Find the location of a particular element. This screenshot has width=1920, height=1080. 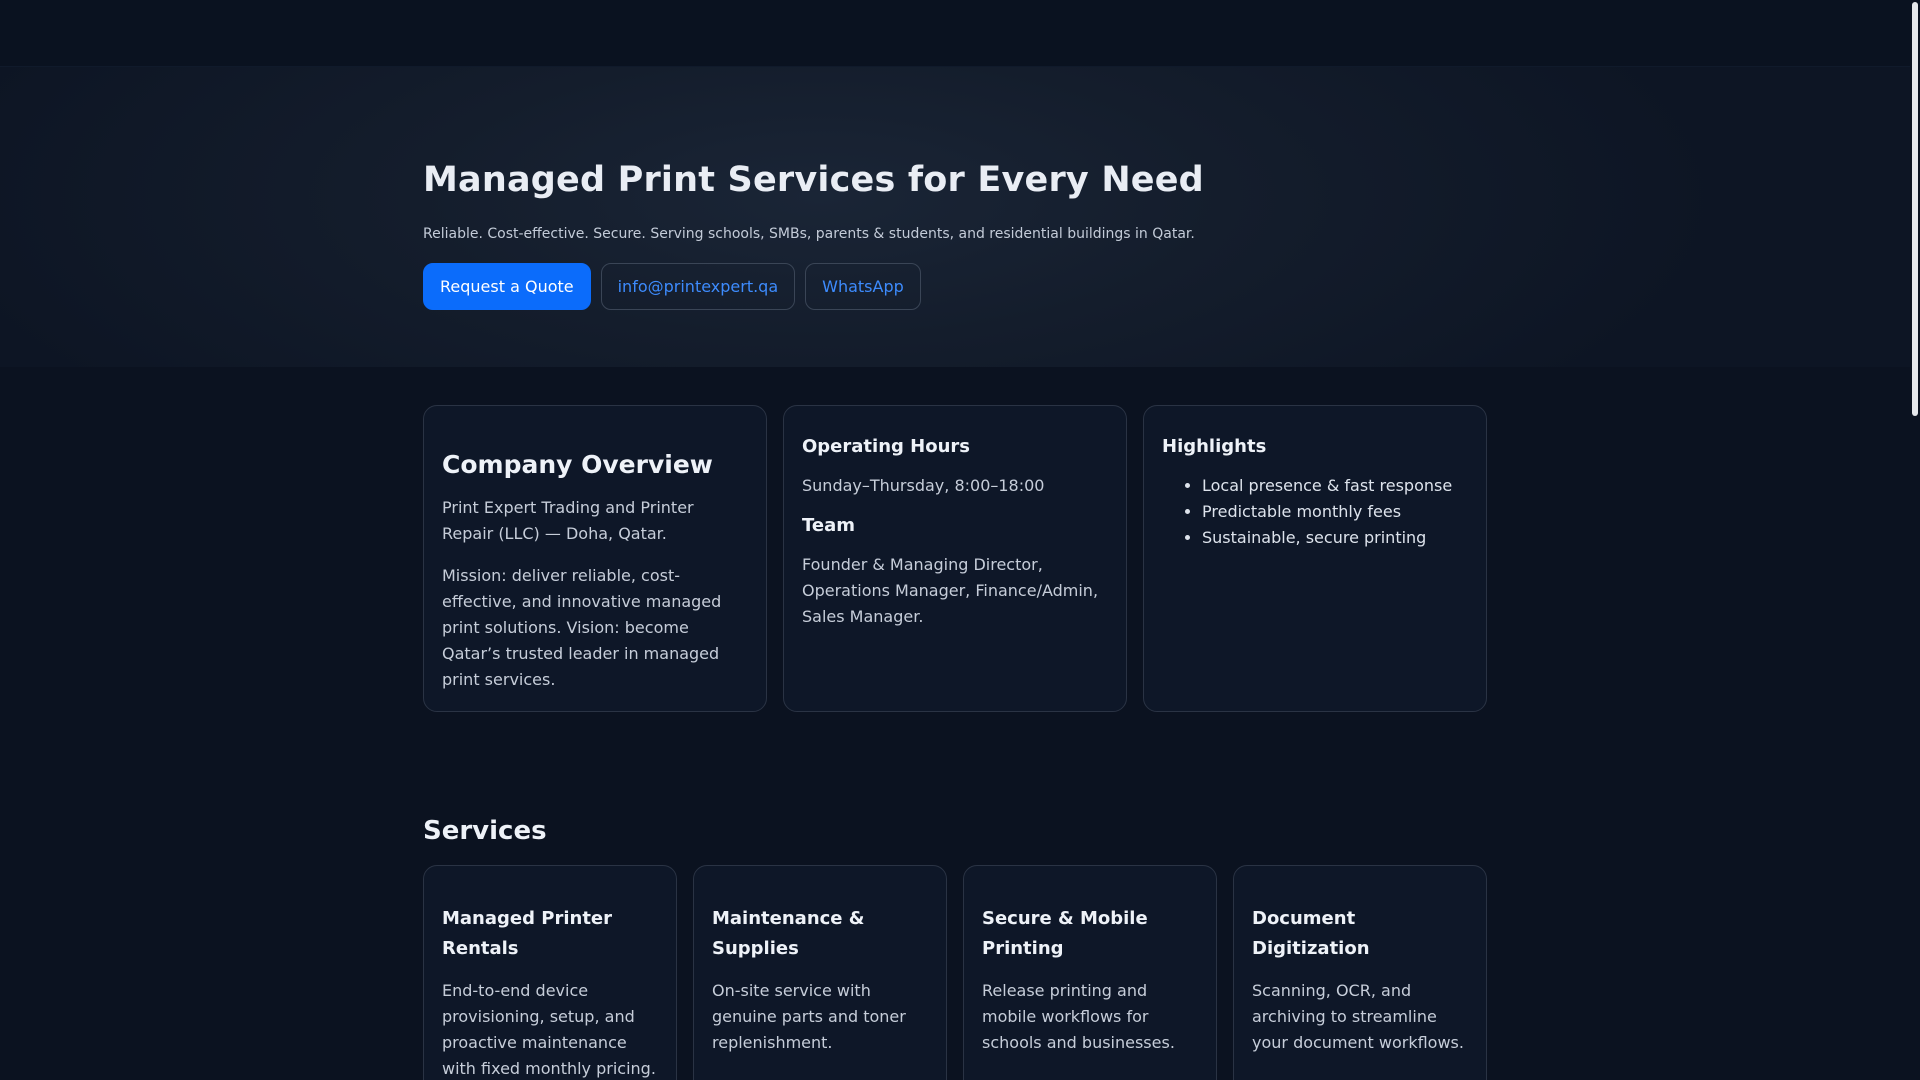

operating-hours-title: Operating Hours is located at coordinates (886, 446).